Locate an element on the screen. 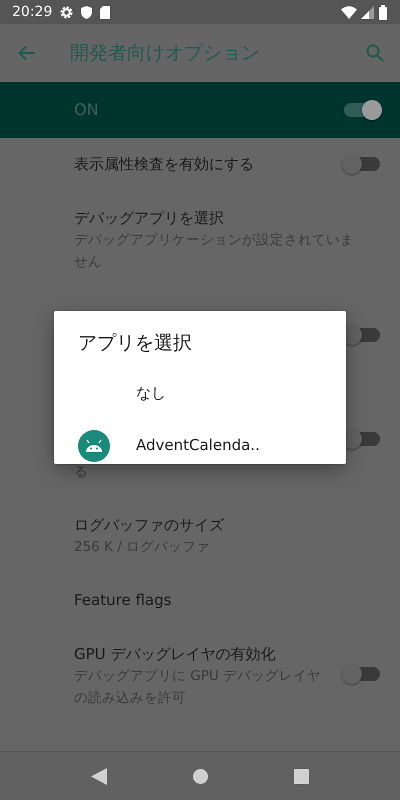 Image resolution: width=400 pixels, height=800 pixels. signal-icon is located at coordinates (367, 12).